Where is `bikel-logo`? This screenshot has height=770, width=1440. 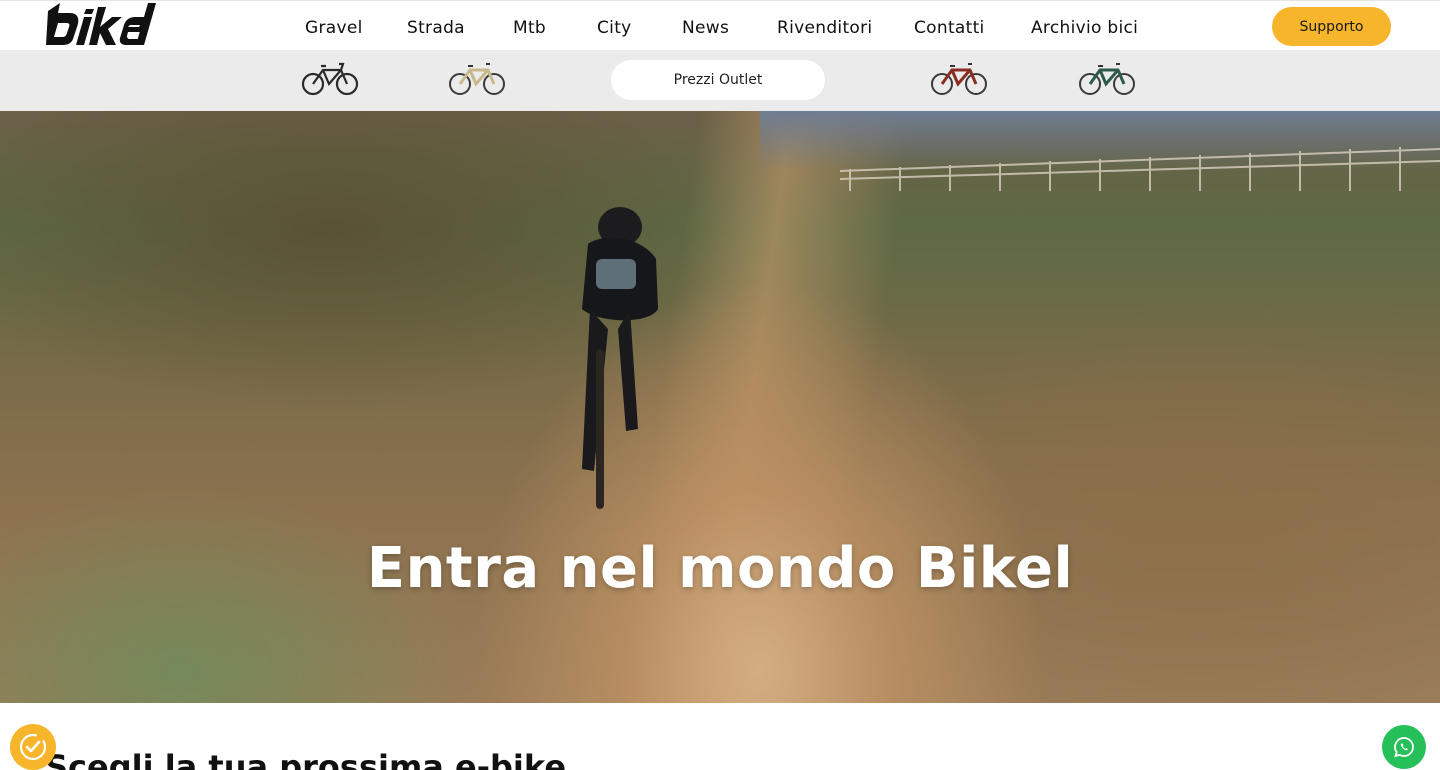
bikel-logo is located at coordinates (101, 25).